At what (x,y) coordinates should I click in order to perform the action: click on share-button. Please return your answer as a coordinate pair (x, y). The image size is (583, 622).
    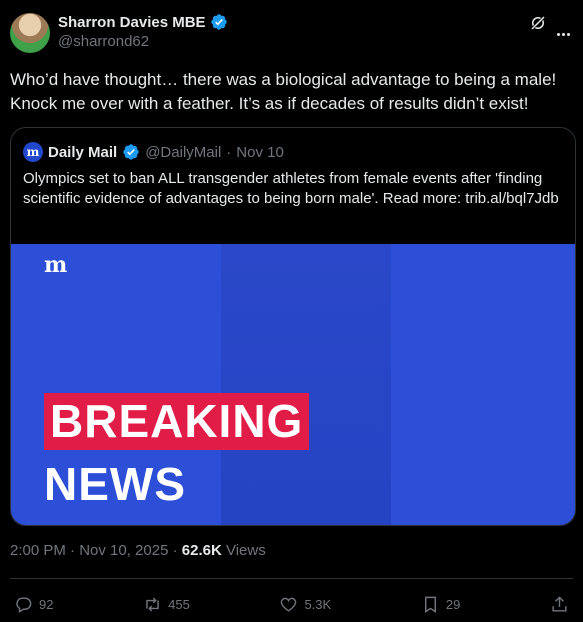
    Looking at the image, I should click on (559, 604).